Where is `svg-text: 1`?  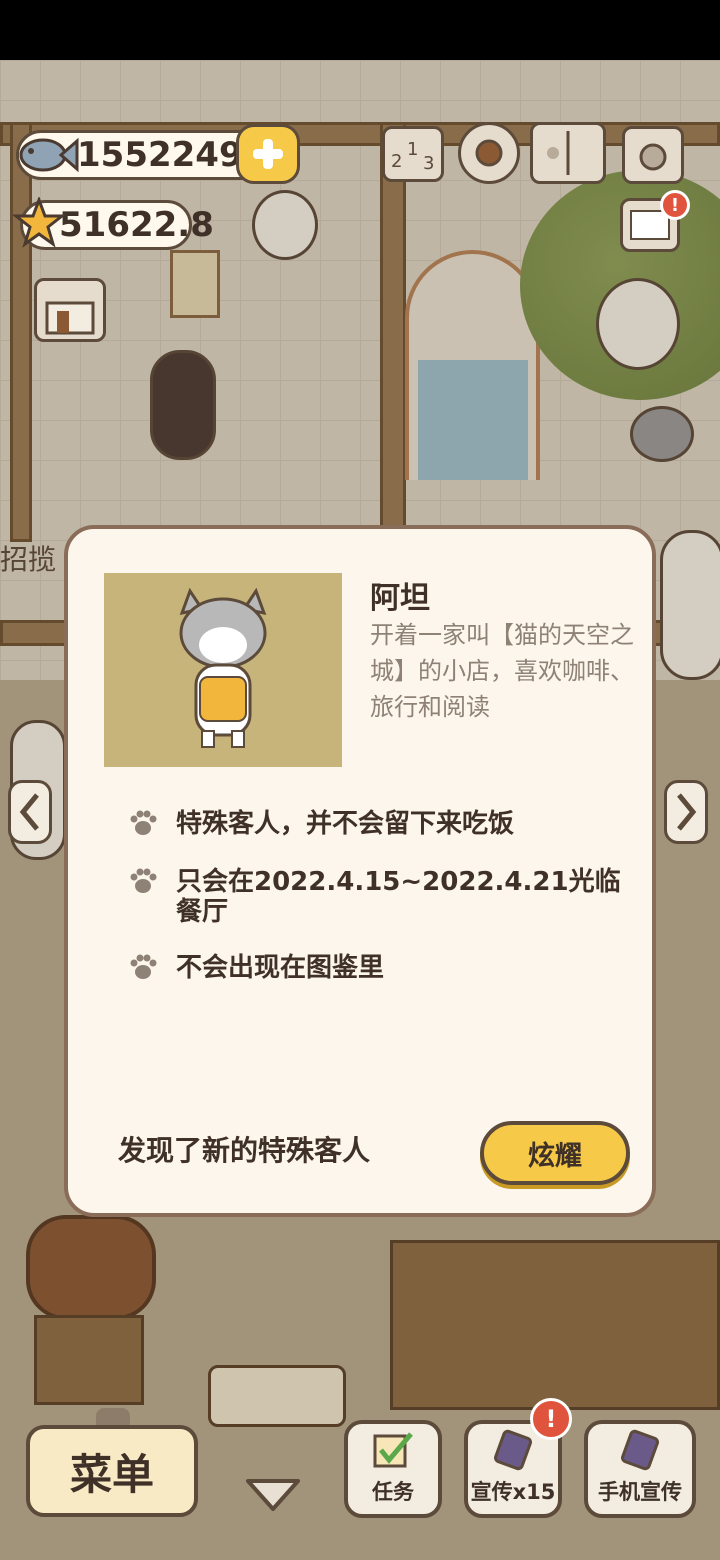 svg-text: 1 is located at coordinates (412, 149).